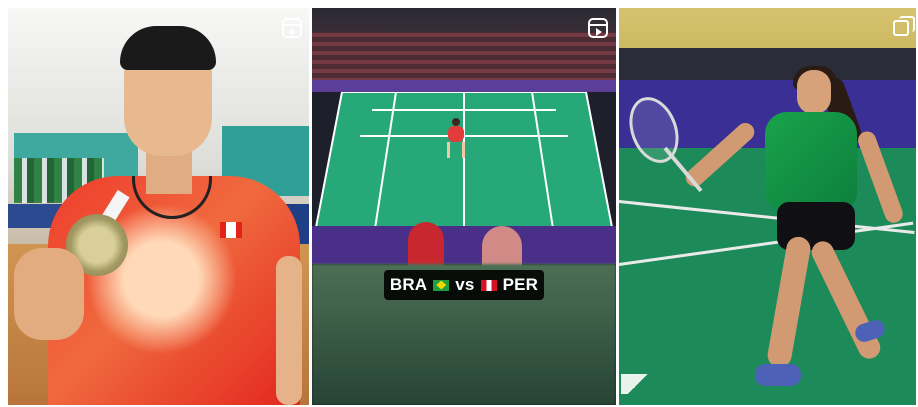 This screenshot has height=407, width=918. I want to click on team-a-label: BRA, so click(408, 284).